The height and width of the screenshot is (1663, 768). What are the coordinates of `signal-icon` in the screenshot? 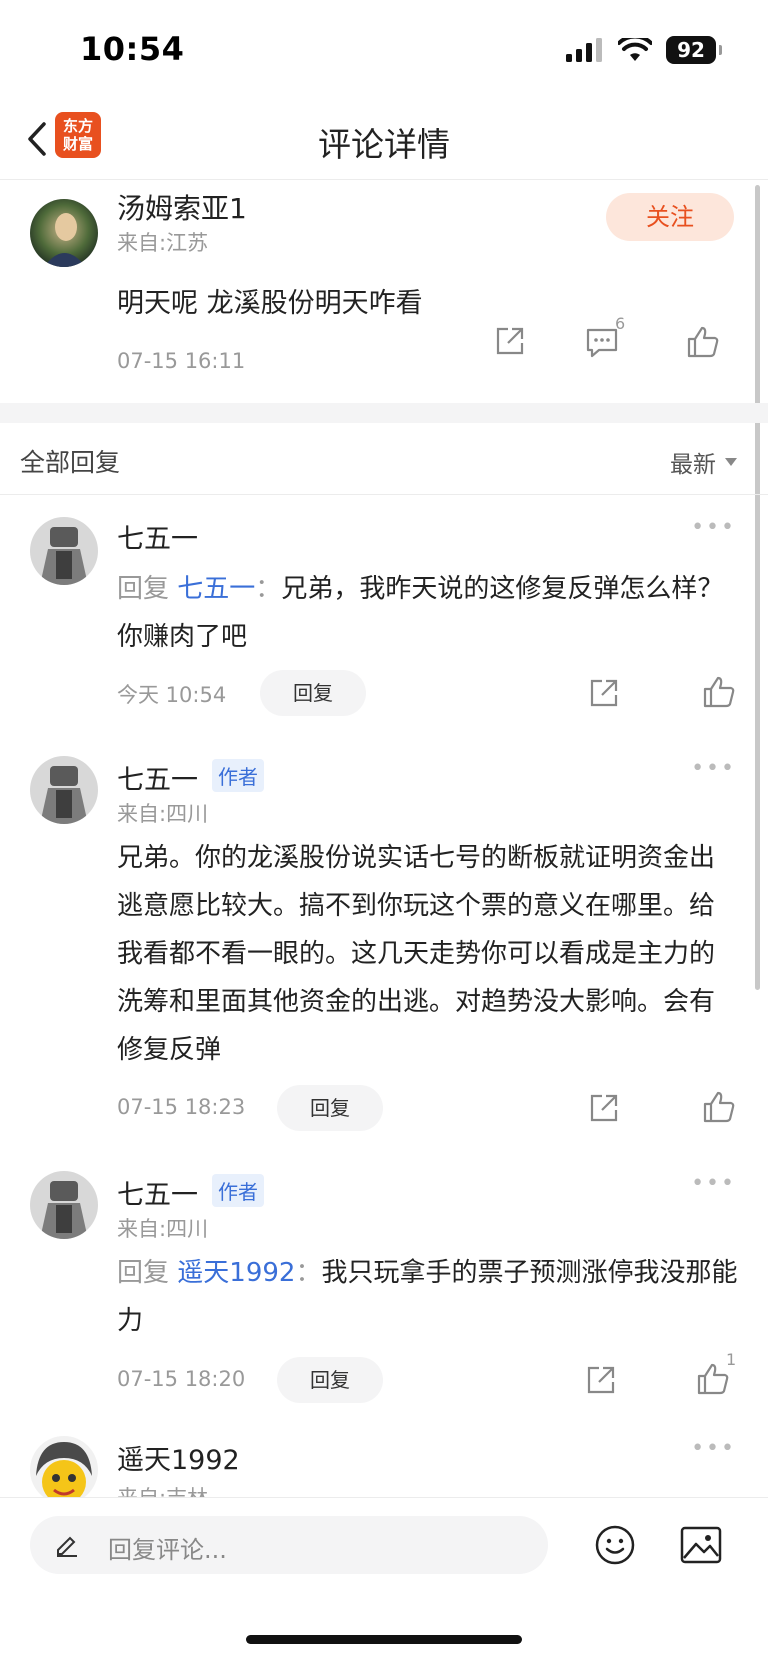 It's located at (584, 50).